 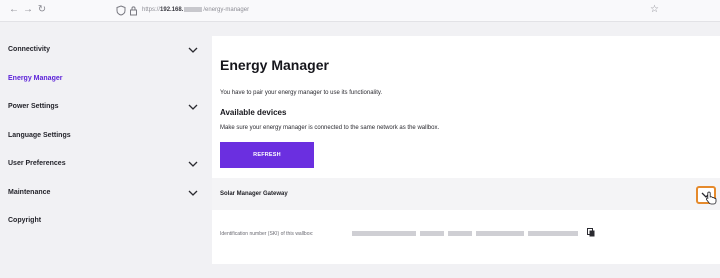 I want to click on shield-icon, so click(x=121, y=10).